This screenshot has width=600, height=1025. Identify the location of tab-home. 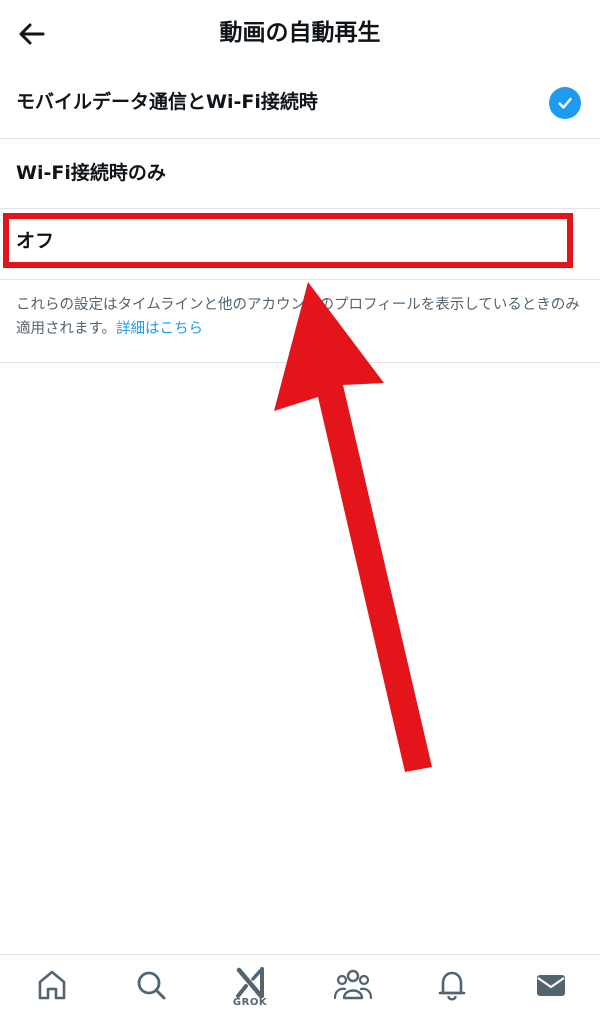
(52, 992).